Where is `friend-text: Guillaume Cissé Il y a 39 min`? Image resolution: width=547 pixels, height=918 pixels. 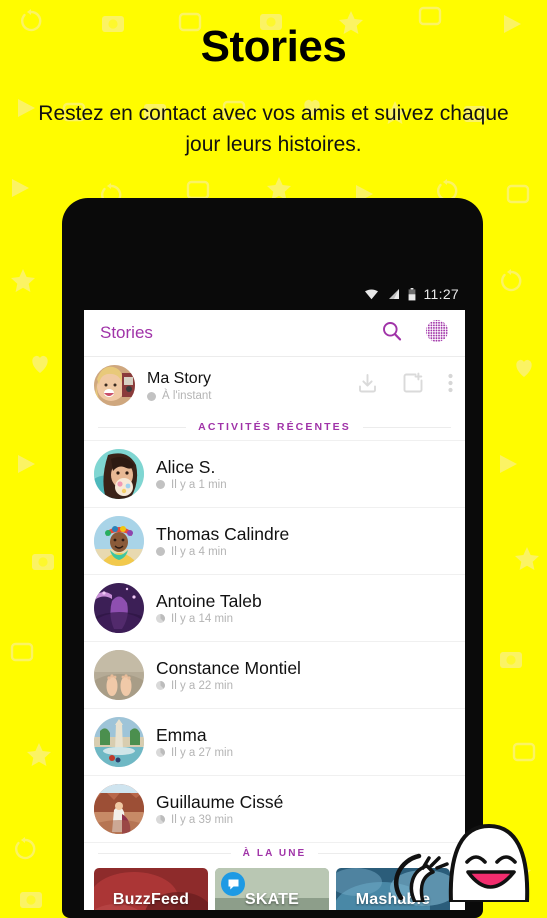 friend-text: Guillaume Cissé Il y a 39 min is located at coordinates (304, 809).